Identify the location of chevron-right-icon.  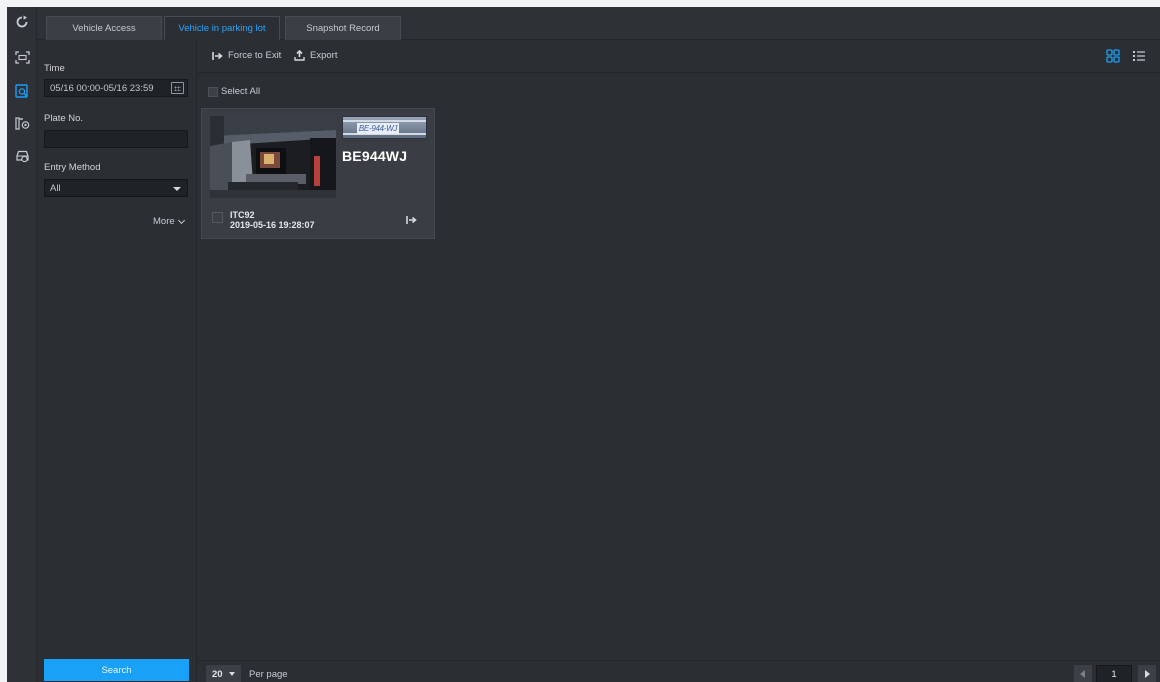
(1147, 674).